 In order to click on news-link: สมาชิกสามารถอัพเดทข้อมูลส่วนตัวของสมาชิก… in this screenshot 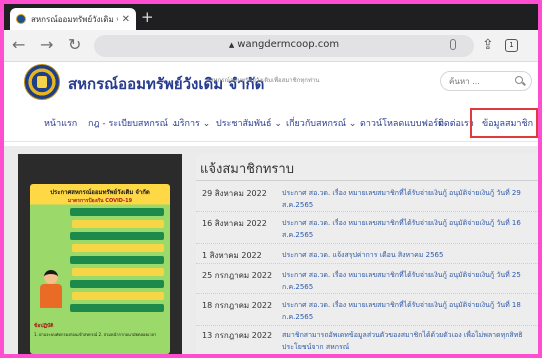, I will do `click(407, 341)`.